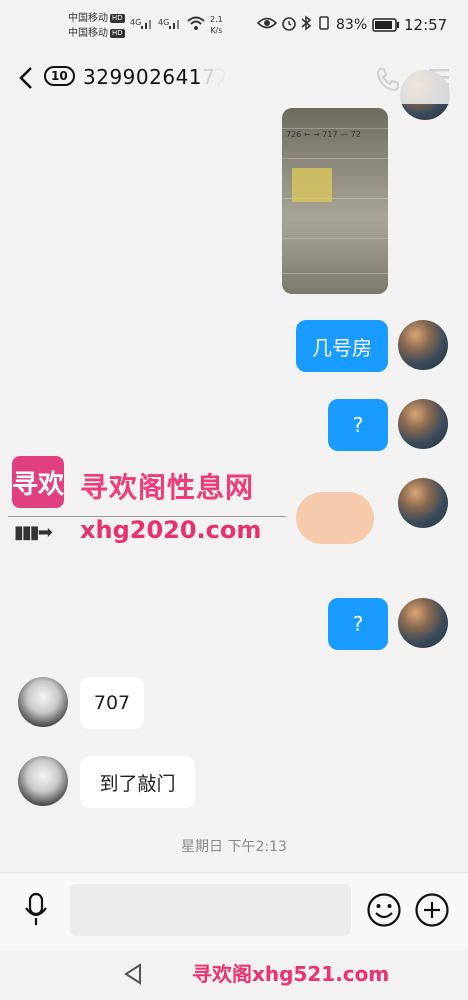 The width and height of the screenshot is (468, 1000). What do you see at coordinates (312, 185) in the screenshot?
I see `photo-paper-sign` at bounding box center [312, 185].